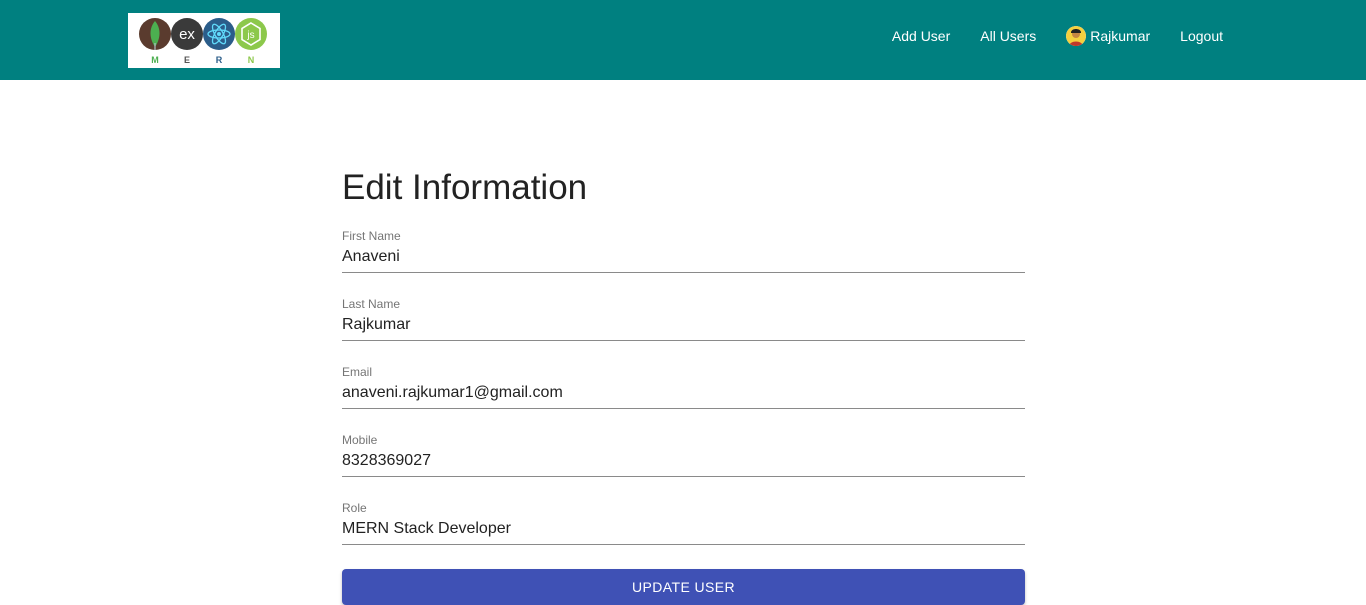  I want to click on user-avatar-icon, so click(1076, 36).